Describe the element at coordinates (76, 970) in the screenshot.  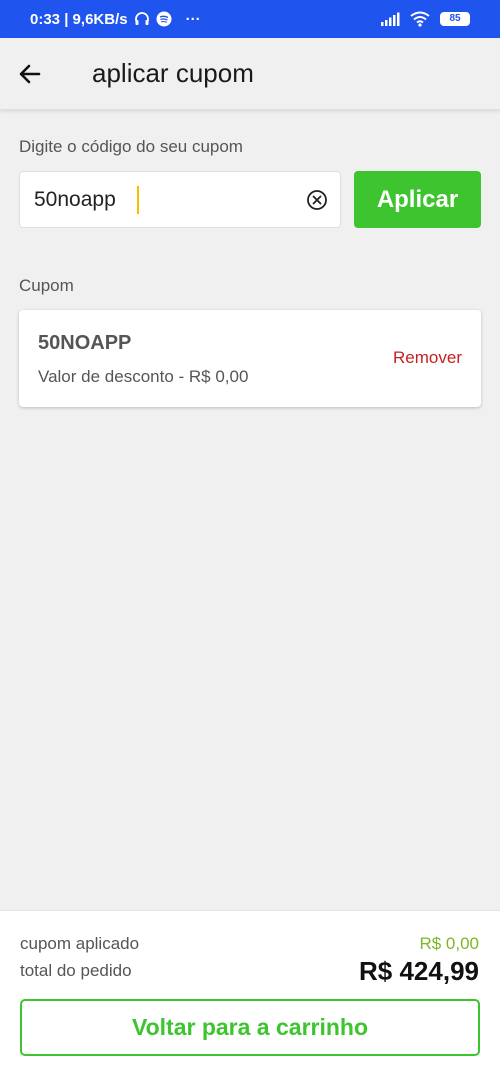
I see `order-total-label: total do pedido` at that location.